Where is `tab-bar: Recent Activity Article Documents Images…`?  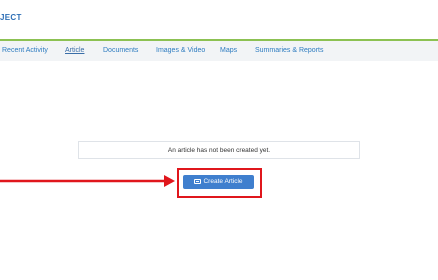 tab-bar: Recent Activity Article Documents Images… is located at coordinates (219, 51).